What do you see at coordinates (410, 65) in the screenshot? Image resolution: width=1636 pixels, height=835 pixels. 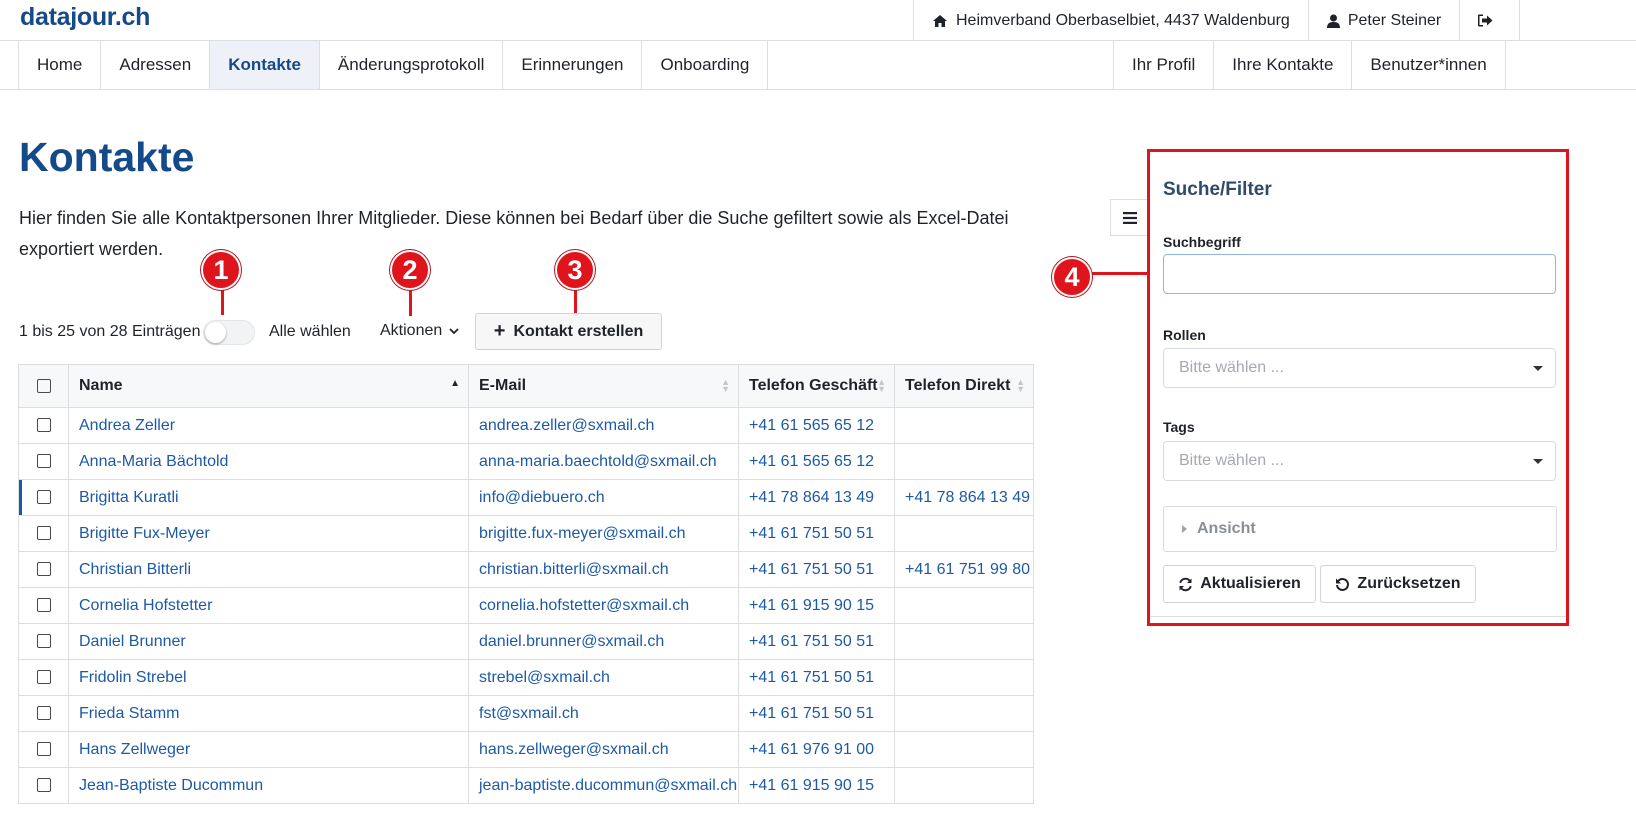 I see `nav-item-aenderungsprotokoll: Änderungsprotokoll` at bounding box center [410, 65].